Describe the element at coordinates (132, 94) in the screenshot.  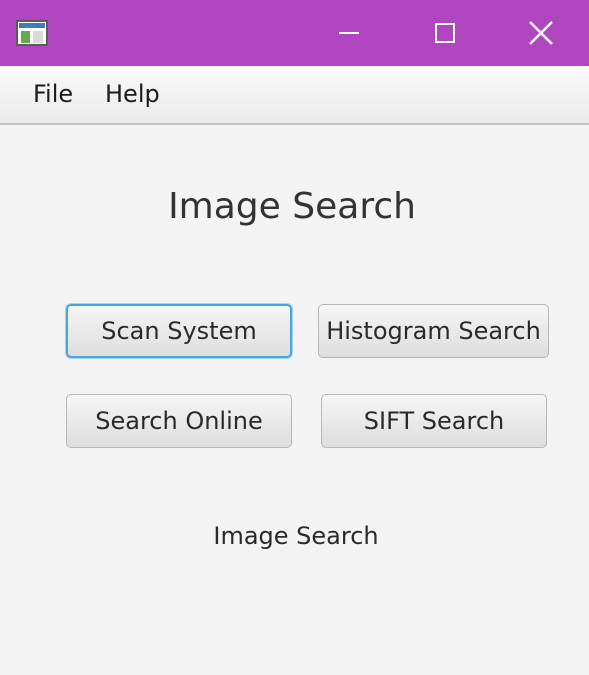
I see `menu-help: Help` at that location.